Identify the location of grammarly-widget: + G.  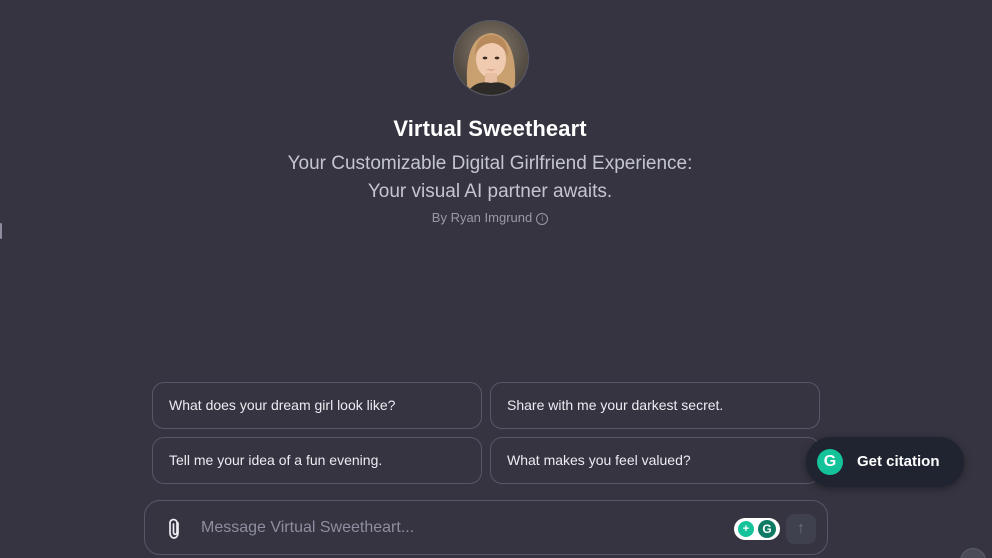
(757, 529).